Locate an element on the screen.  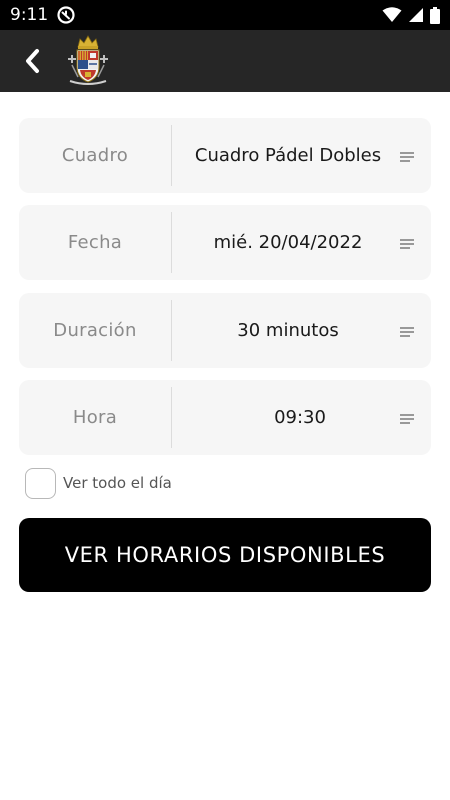
all-day-checkbox is located at coordinates (40, 483).